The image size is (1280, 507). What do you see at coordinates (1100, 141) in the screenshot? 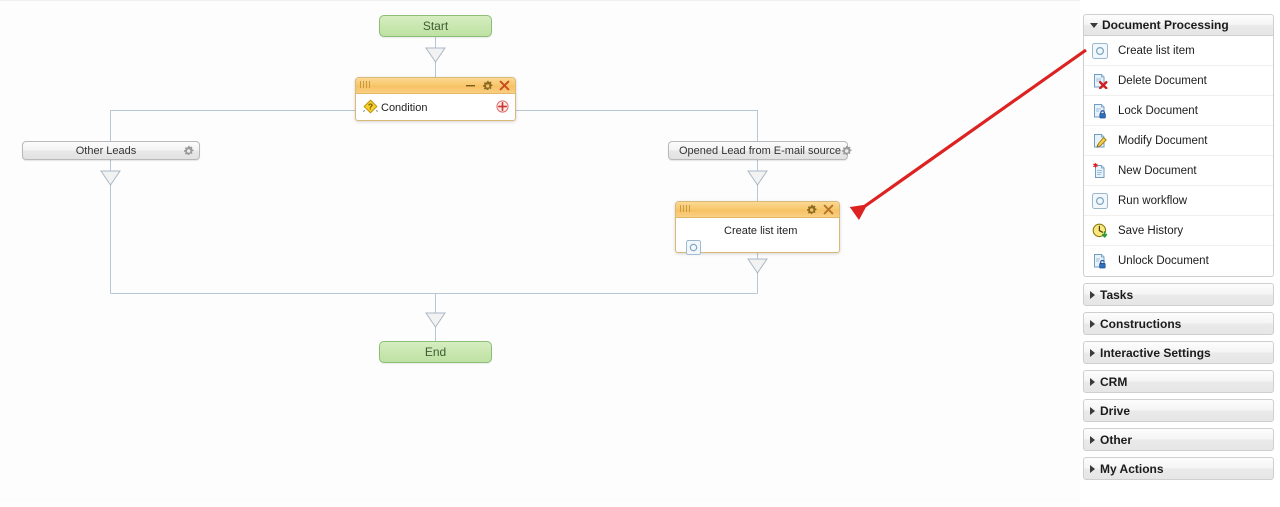
I see `modify-document-icon` at bounding box center [1100, 141].